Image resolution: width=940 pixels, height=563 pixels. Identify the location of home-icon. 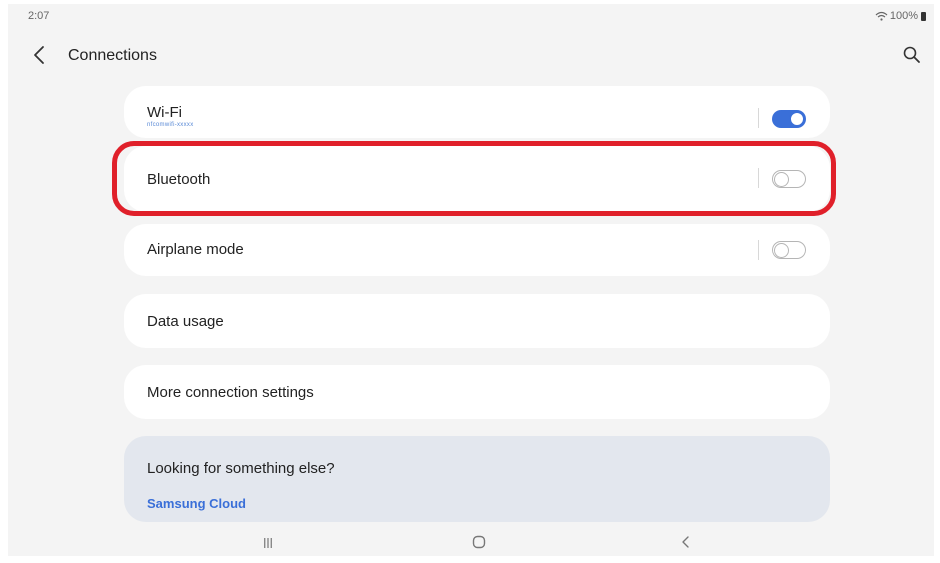
(479, 542).